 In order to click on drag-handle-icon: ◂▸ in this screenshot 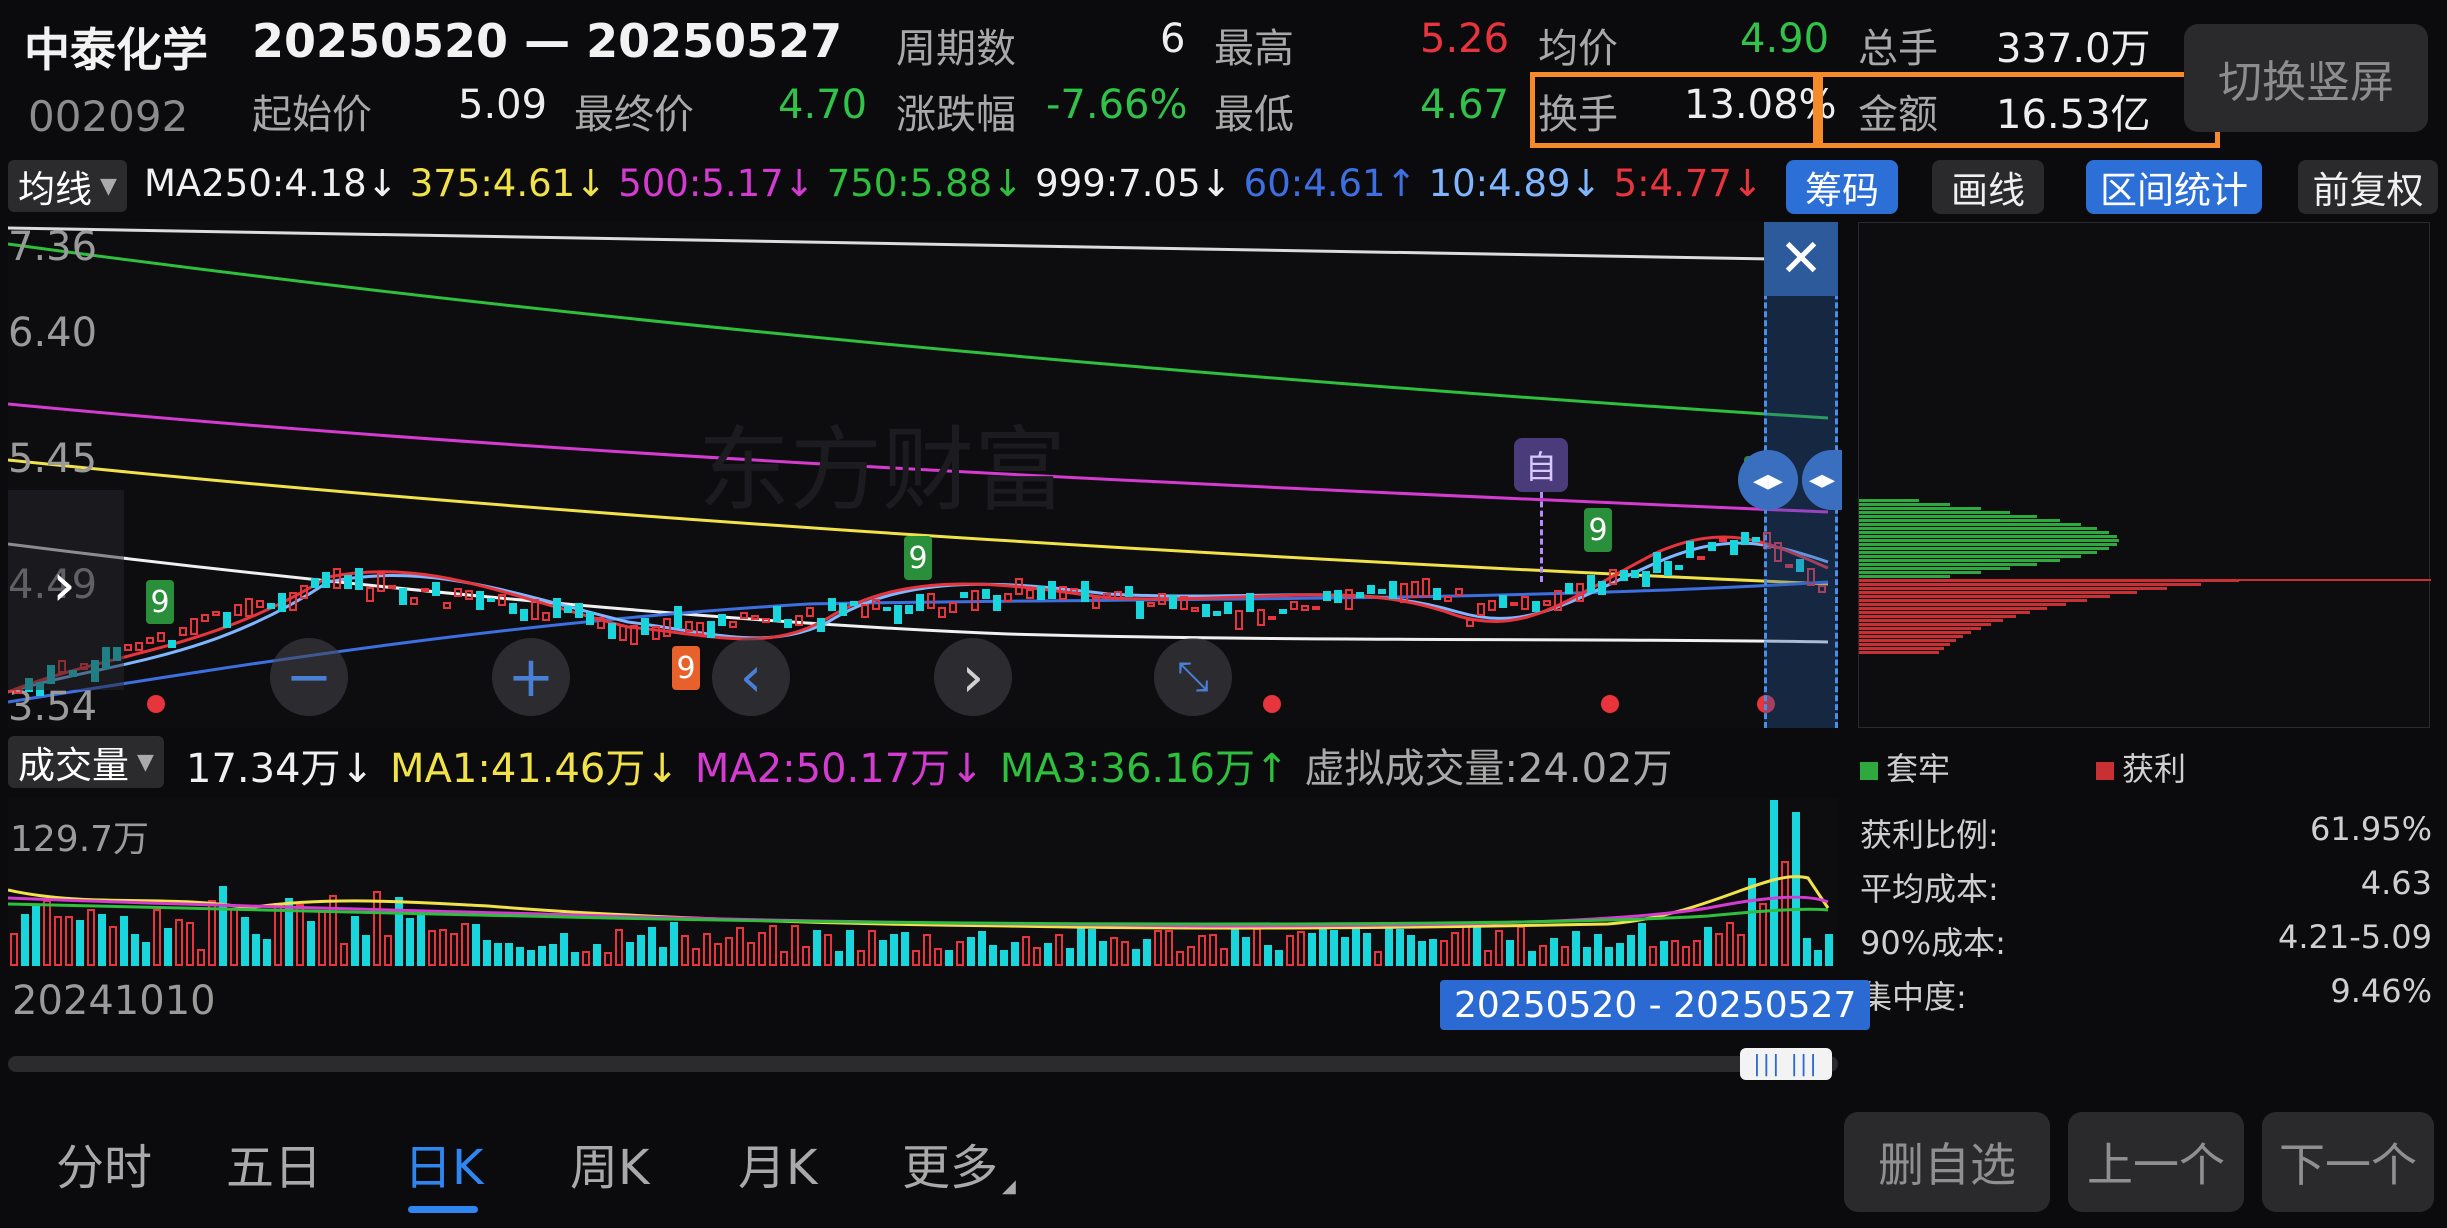, I will do `click(1822, 480)`.